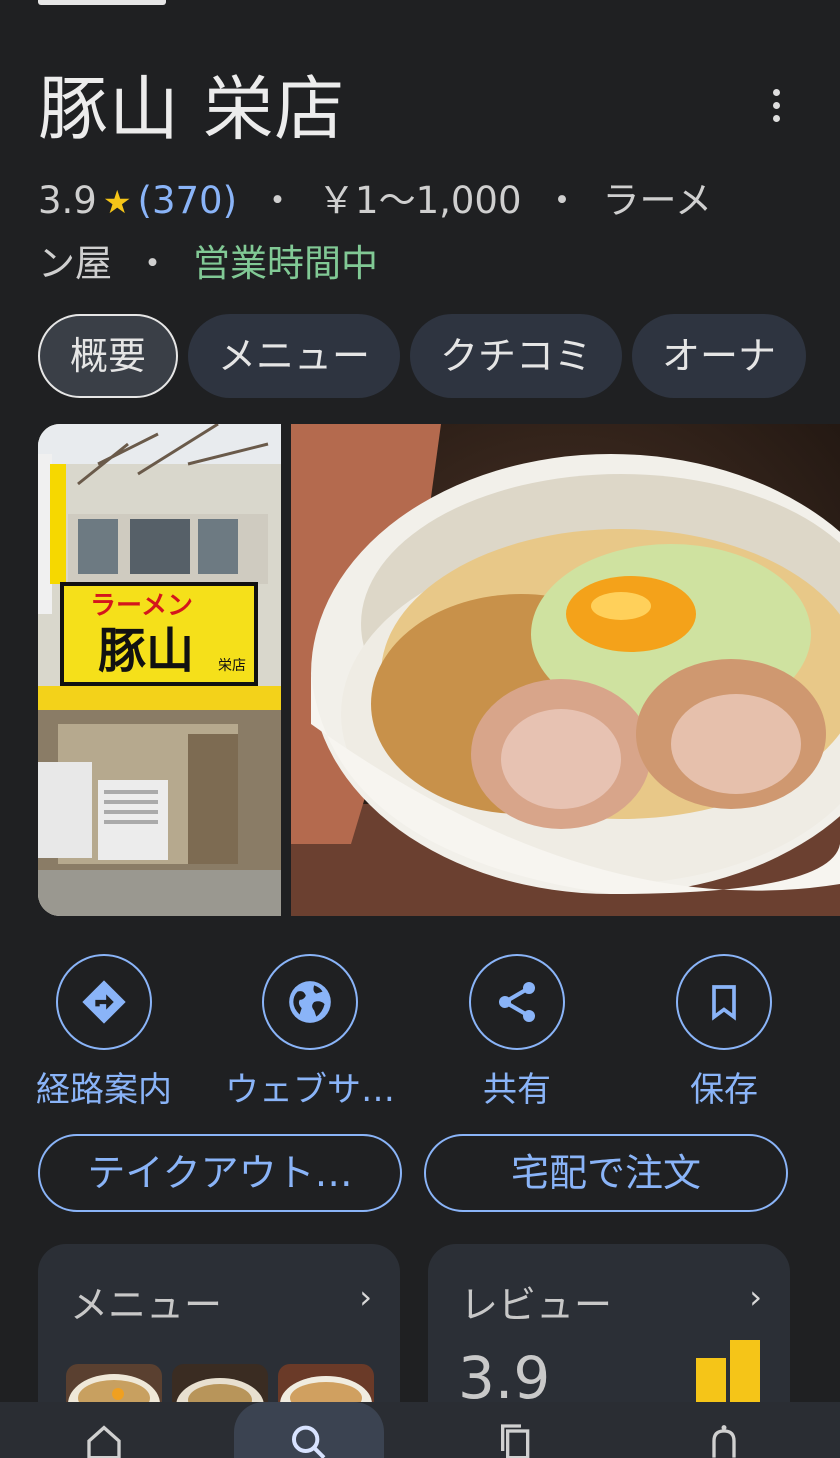 The width and height of the screenshot is (840, 1458). Describe the element at coordinates (515, 1441) in the screenshot. I see `copy-icon` at that location.